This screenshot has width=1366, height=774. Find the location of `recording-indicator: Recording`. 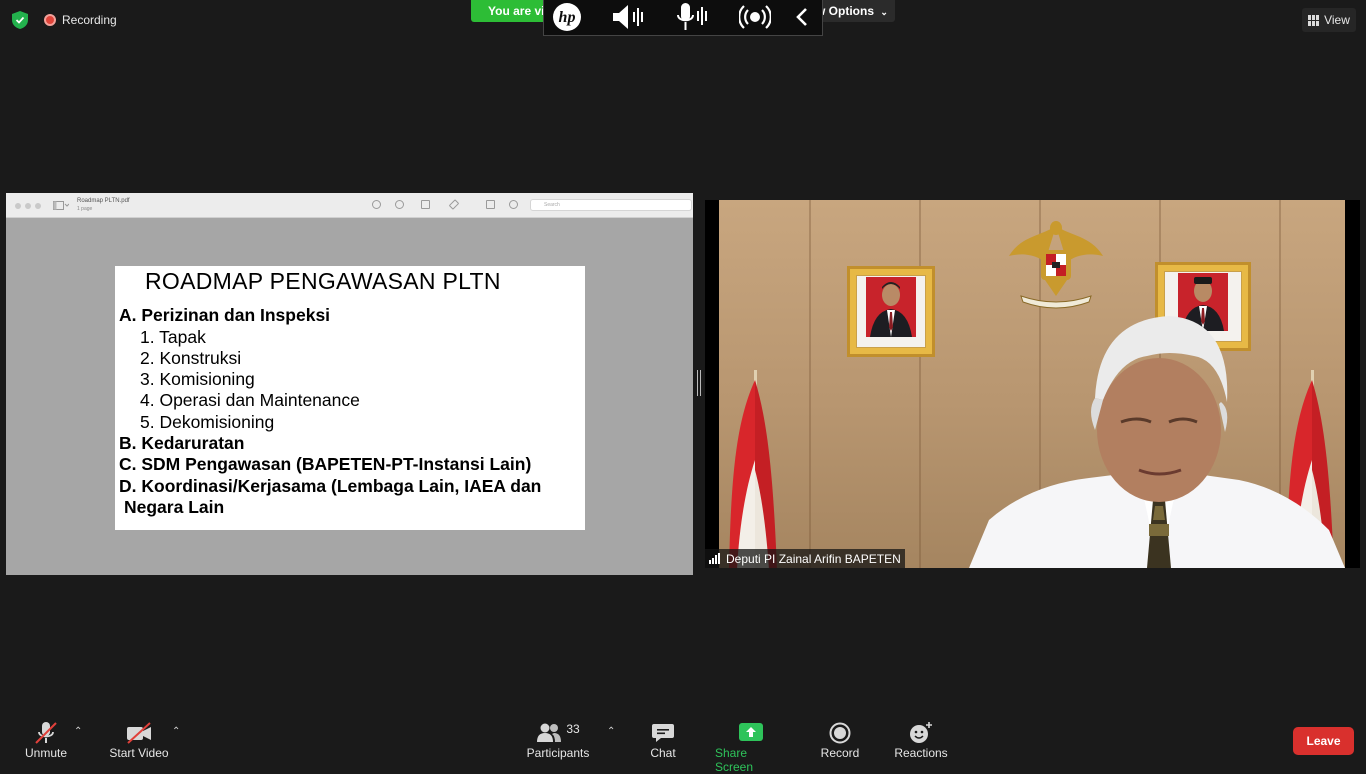

recording-indicator: Recording is located at coordinates (80, 20).